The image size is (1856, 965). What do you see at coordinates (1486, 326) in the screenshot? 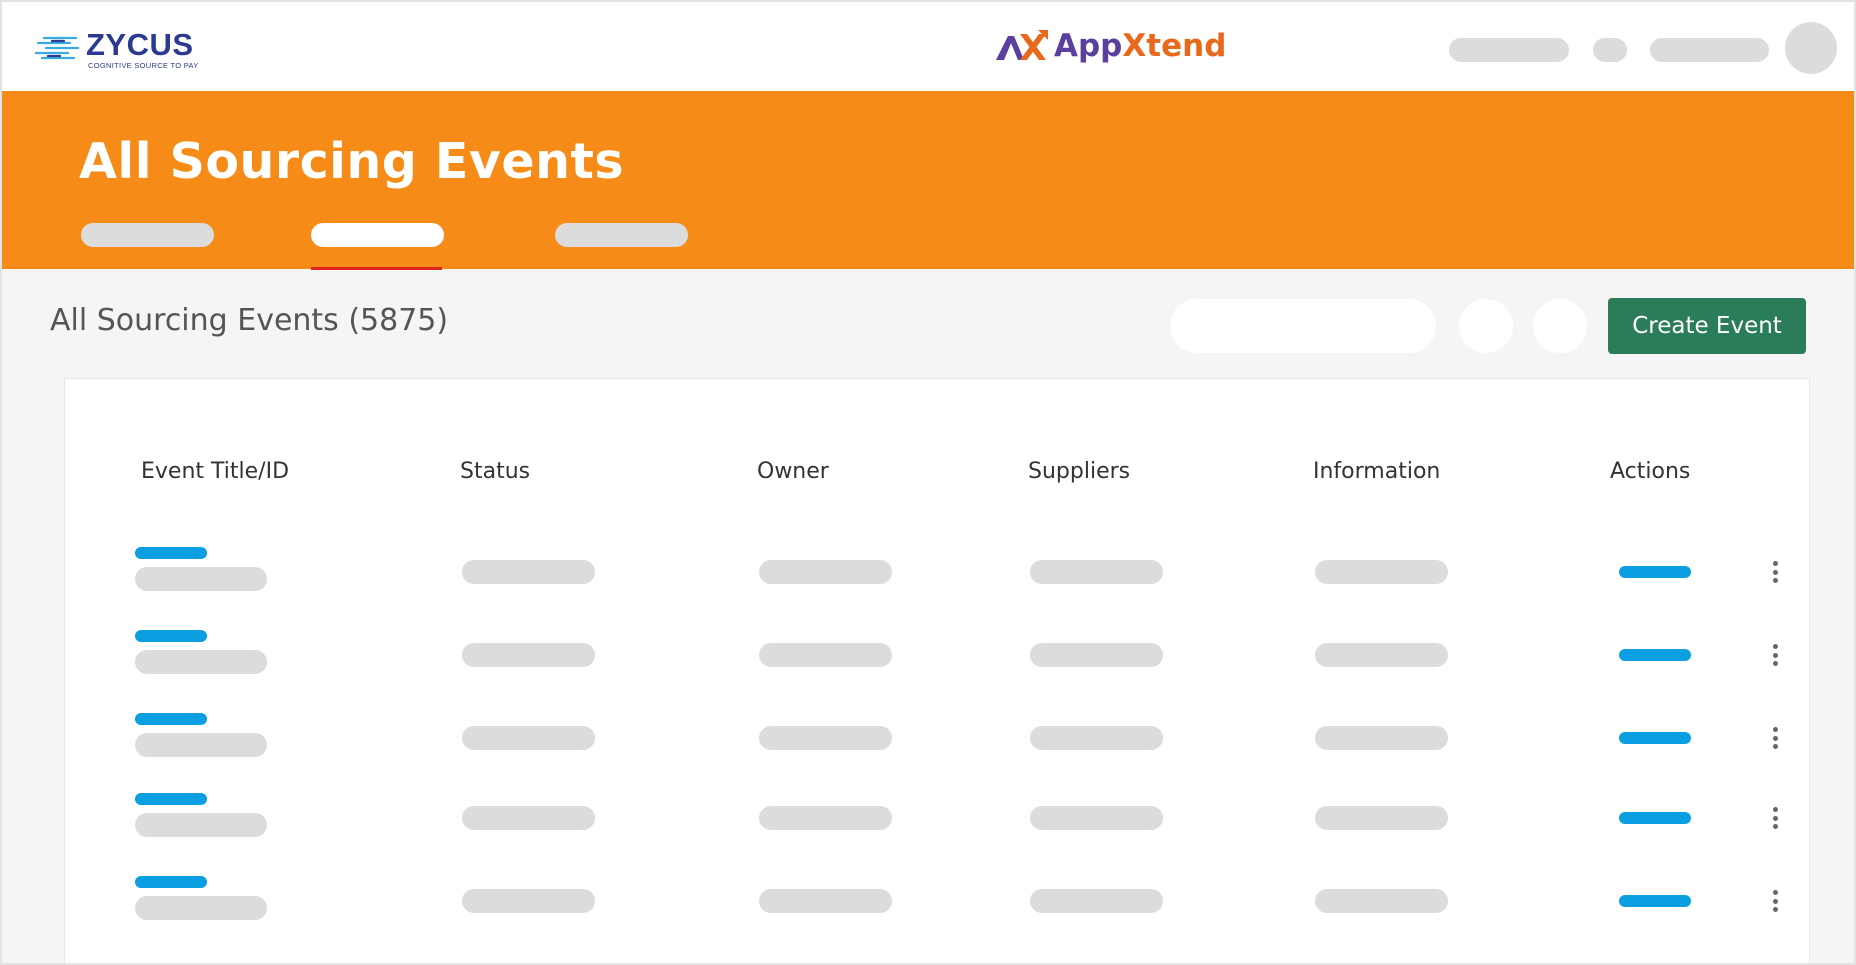
I see `filter-button` at bounding box center [1486, 326].